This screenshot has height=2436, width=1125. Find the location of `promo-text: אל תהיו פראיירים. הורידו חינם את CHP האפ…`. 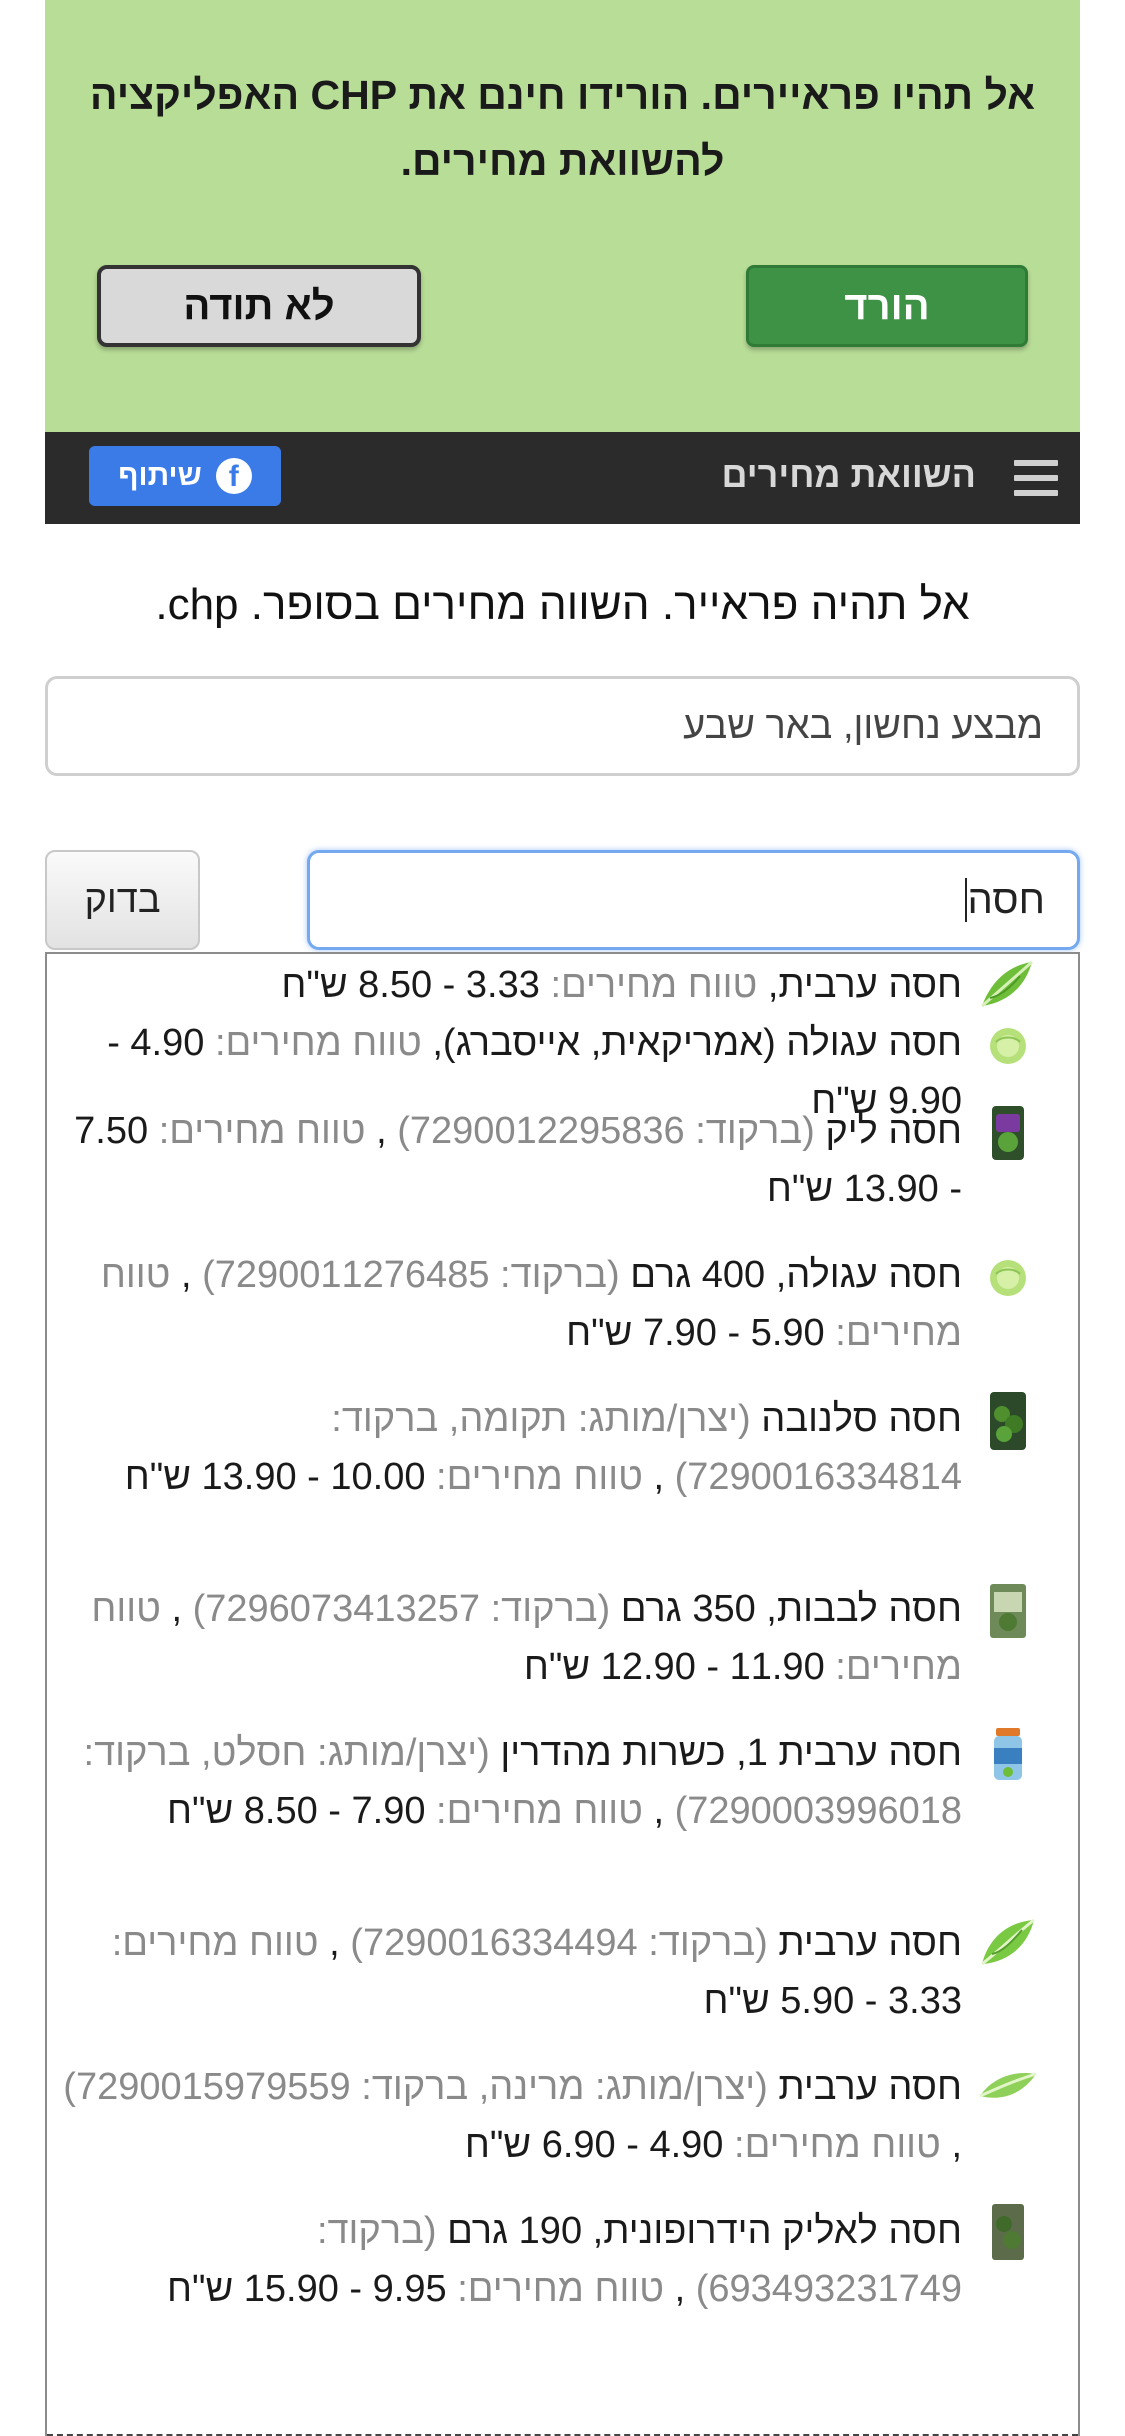

promo-text: אל תהיו פראיירים. הורידו חינם את CHP האפ… is located at coordinates (562, 128).